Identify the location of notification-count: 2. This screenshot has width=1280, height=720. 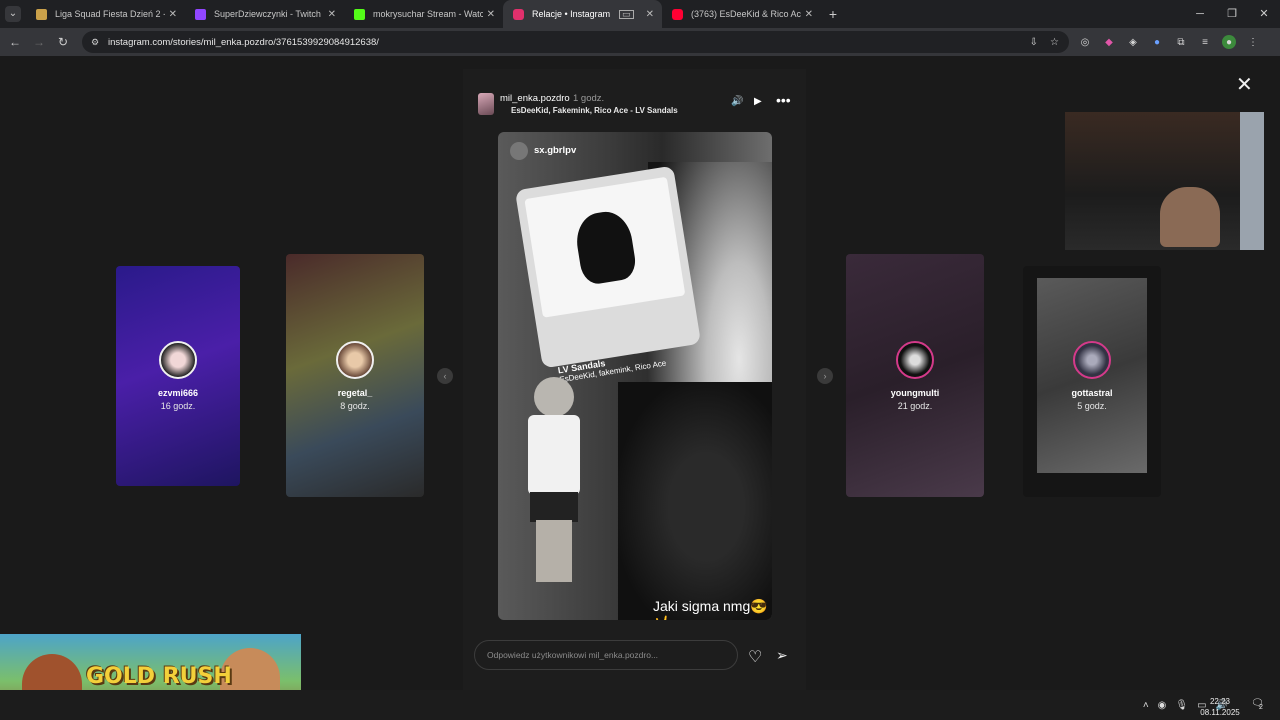
(1261, 707).